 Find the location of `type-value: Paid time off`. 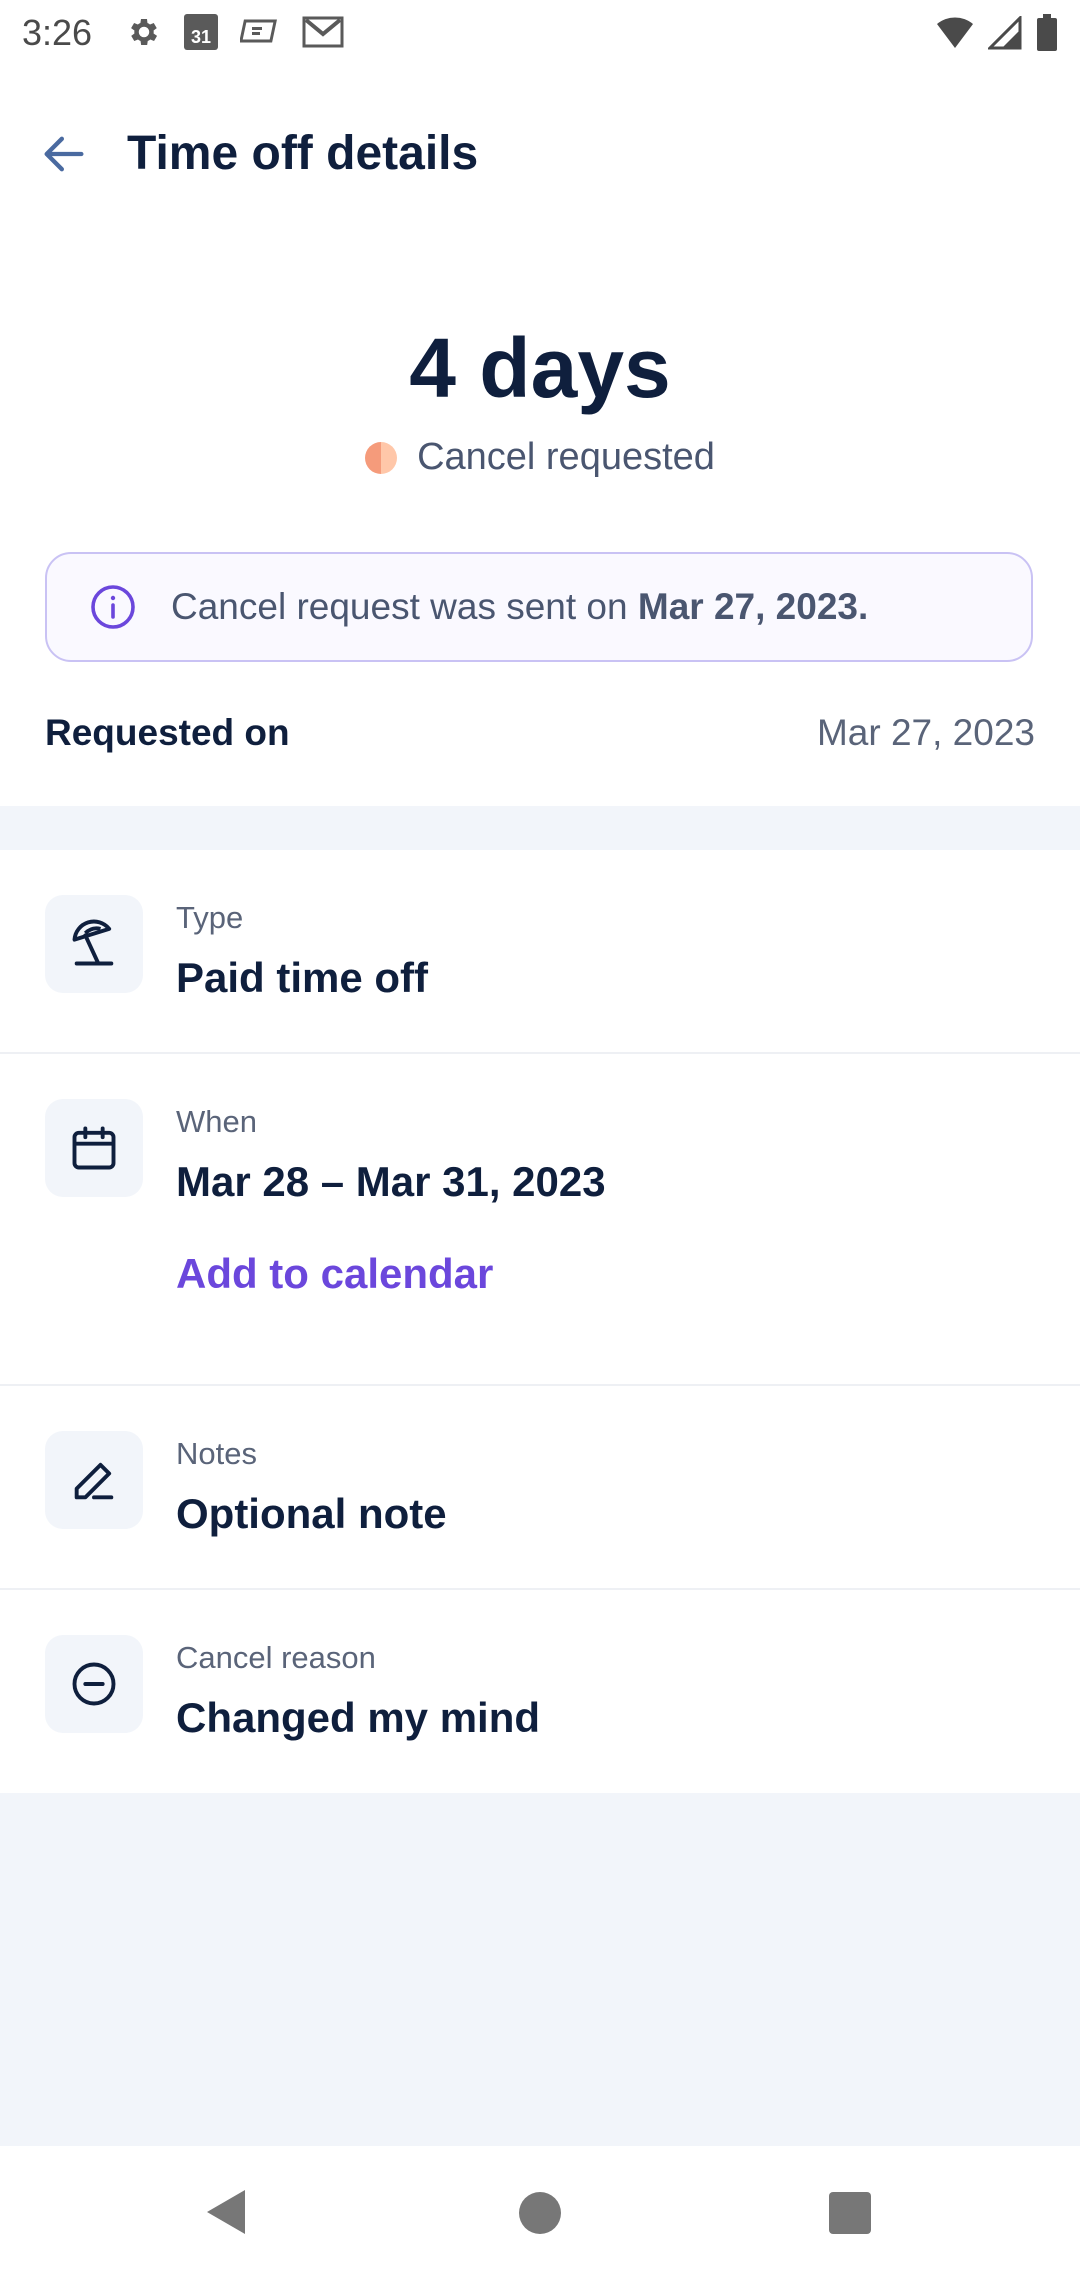

type-value: Paid time off is located at coordinates (302, 977).